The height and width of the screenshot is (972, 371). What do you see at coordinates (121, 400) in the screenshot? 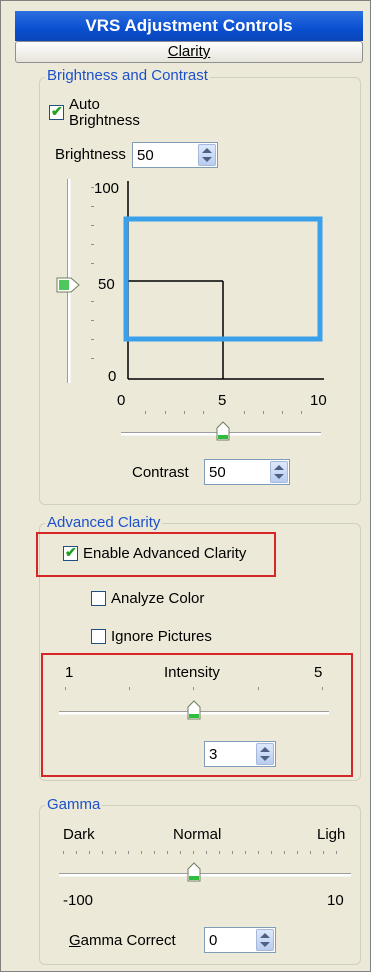
I see `x-label-0: 0` at bounding box center [121, 400].